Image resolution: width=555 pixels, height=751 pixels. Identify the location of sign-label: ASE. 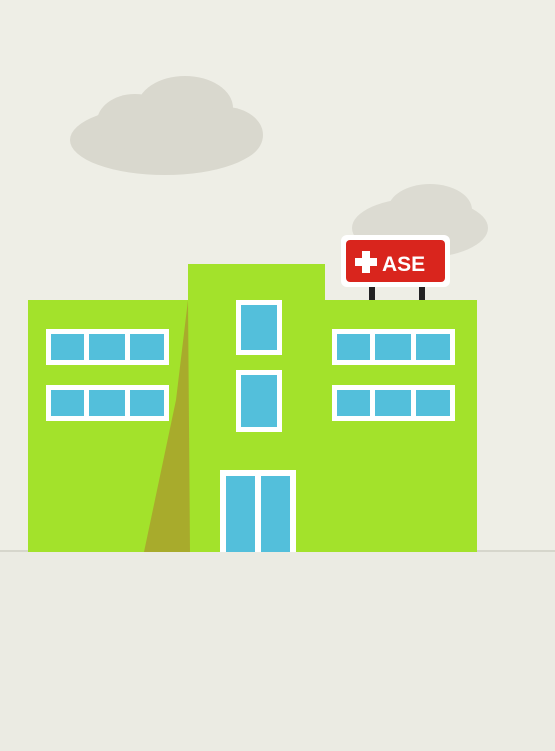
(403, 264).